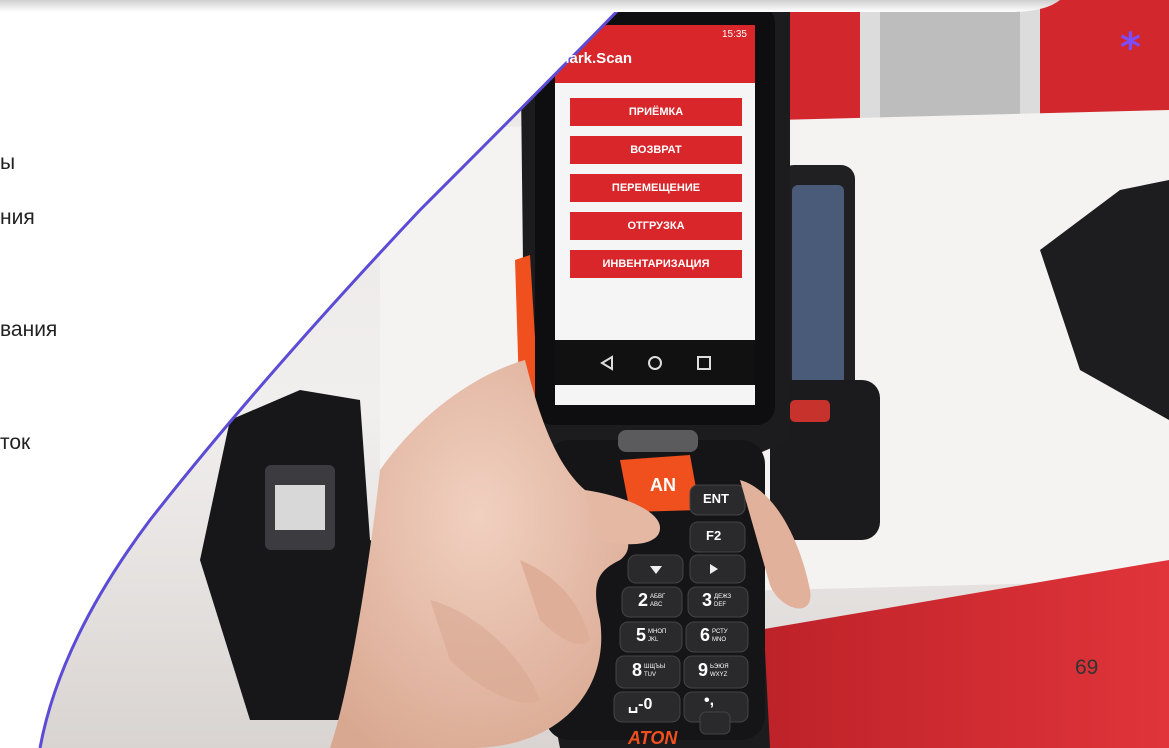 This screenshot has width=1169, height=748. Describe the element at coordinates (663, 485) in the screenshot. I see `scan-key-label: AN` at that location.